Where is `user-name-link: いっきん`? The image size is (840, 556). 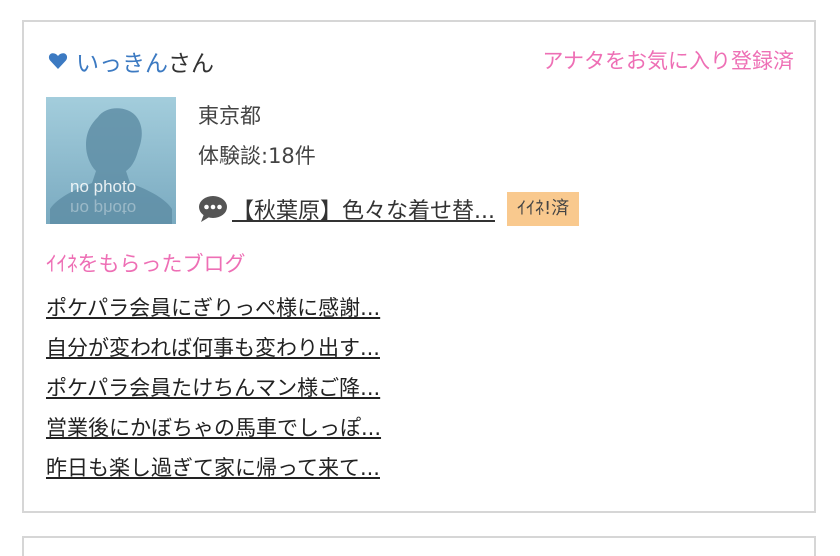 user-name-link: いっきん is located at coordinates (122, 61).